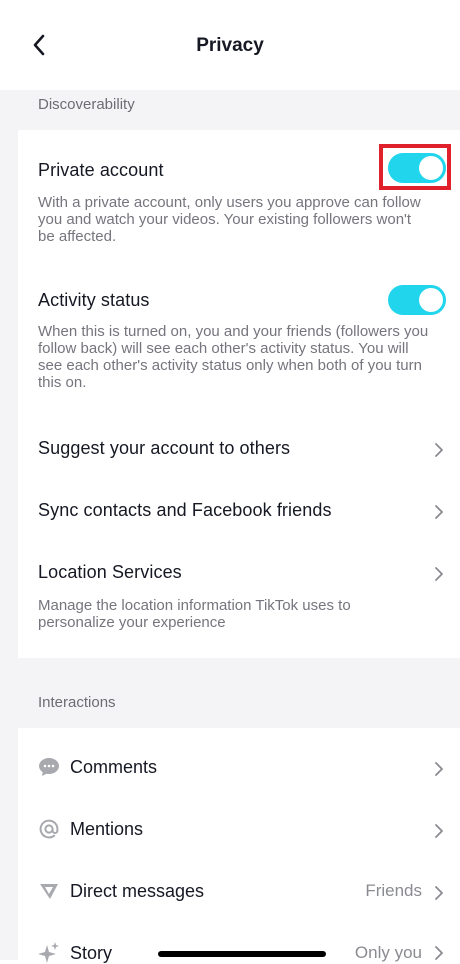  Describe the element at coordinates (49, 953) in the screenshot. I see `sparkle-icon` at that location.